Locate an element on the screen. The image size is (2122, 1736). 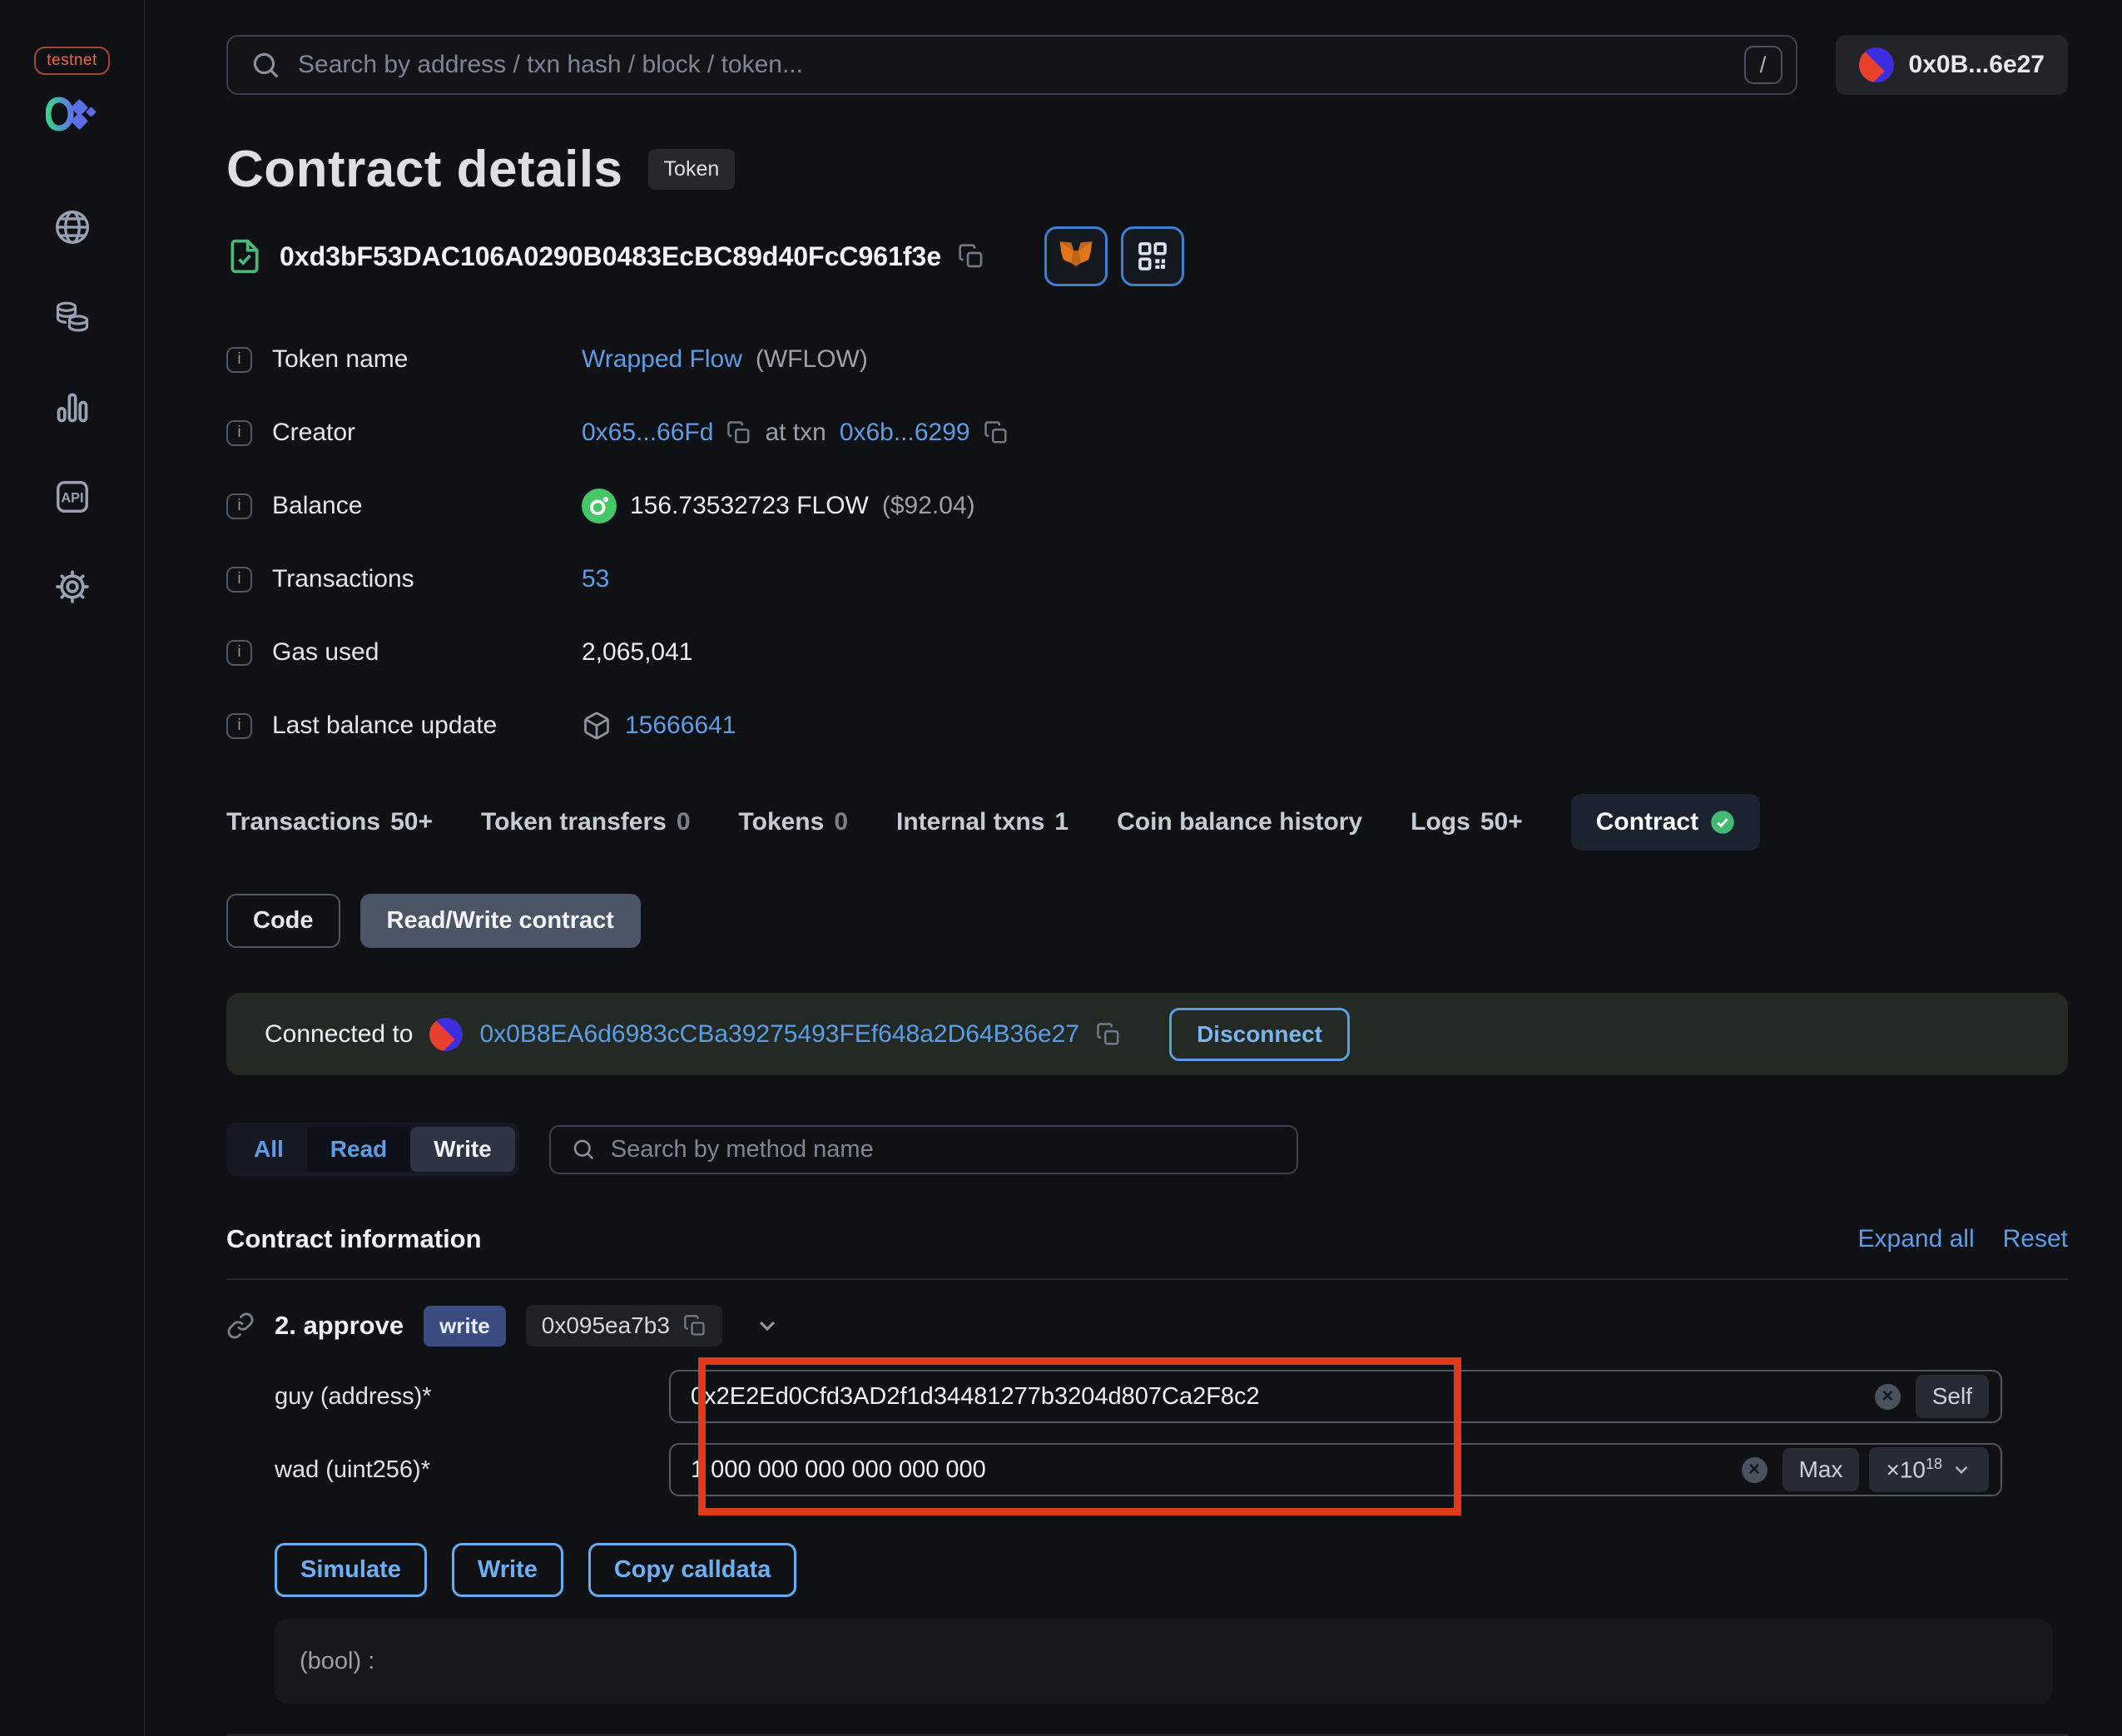
page-header: Contract details Token is located at coordinates (1147, 170).